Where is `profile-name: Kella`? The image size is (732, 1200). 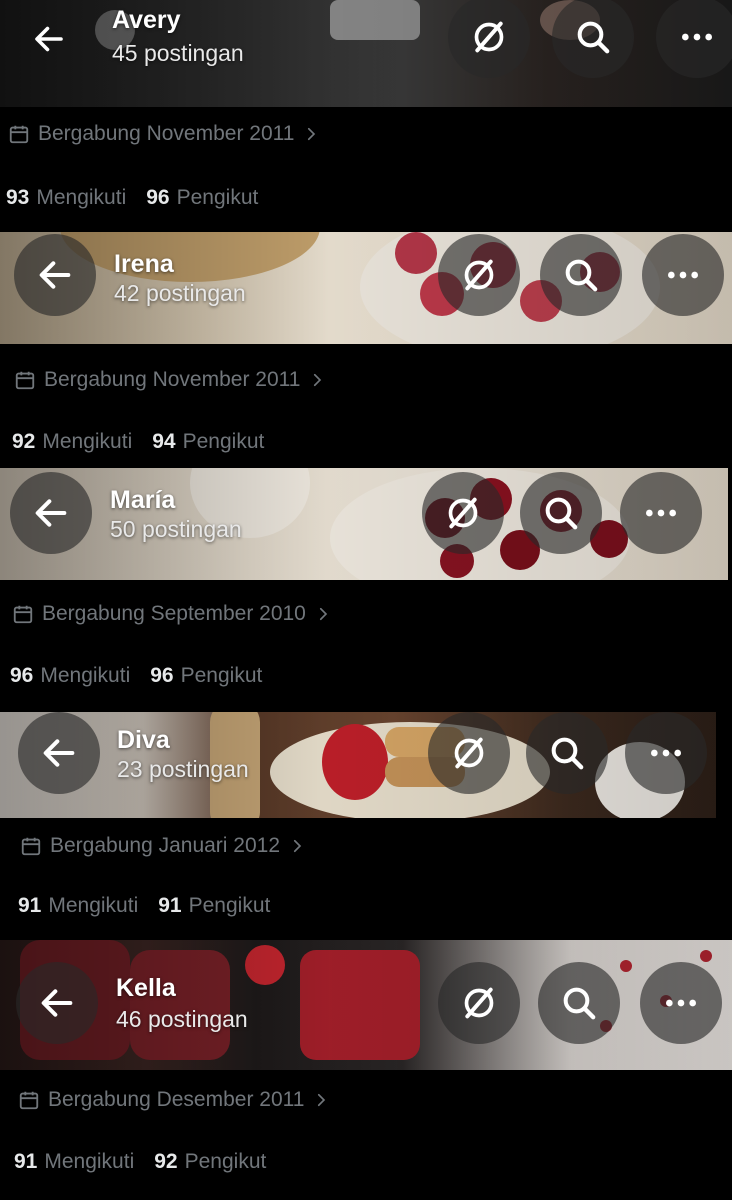
profile-name: Kella is located at coordinates (146, 988).